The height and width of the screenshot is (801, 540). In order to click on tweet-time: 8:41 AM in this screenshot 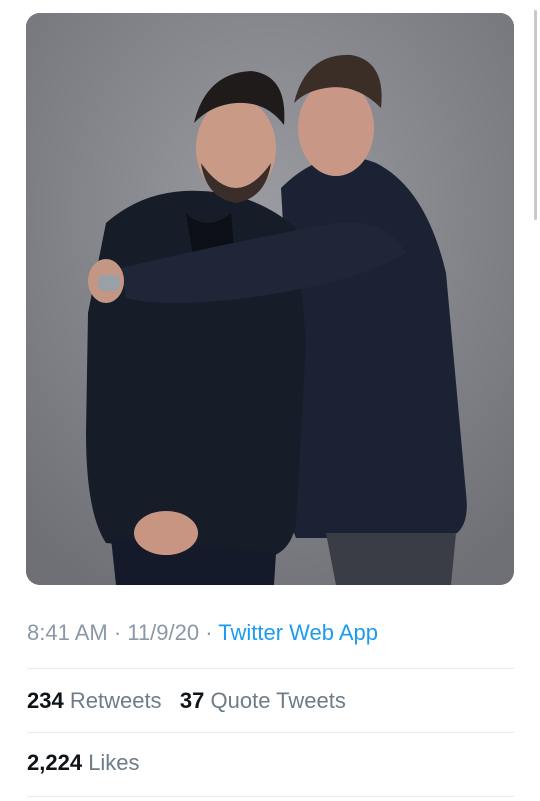, I will do `click(67, 632)`.